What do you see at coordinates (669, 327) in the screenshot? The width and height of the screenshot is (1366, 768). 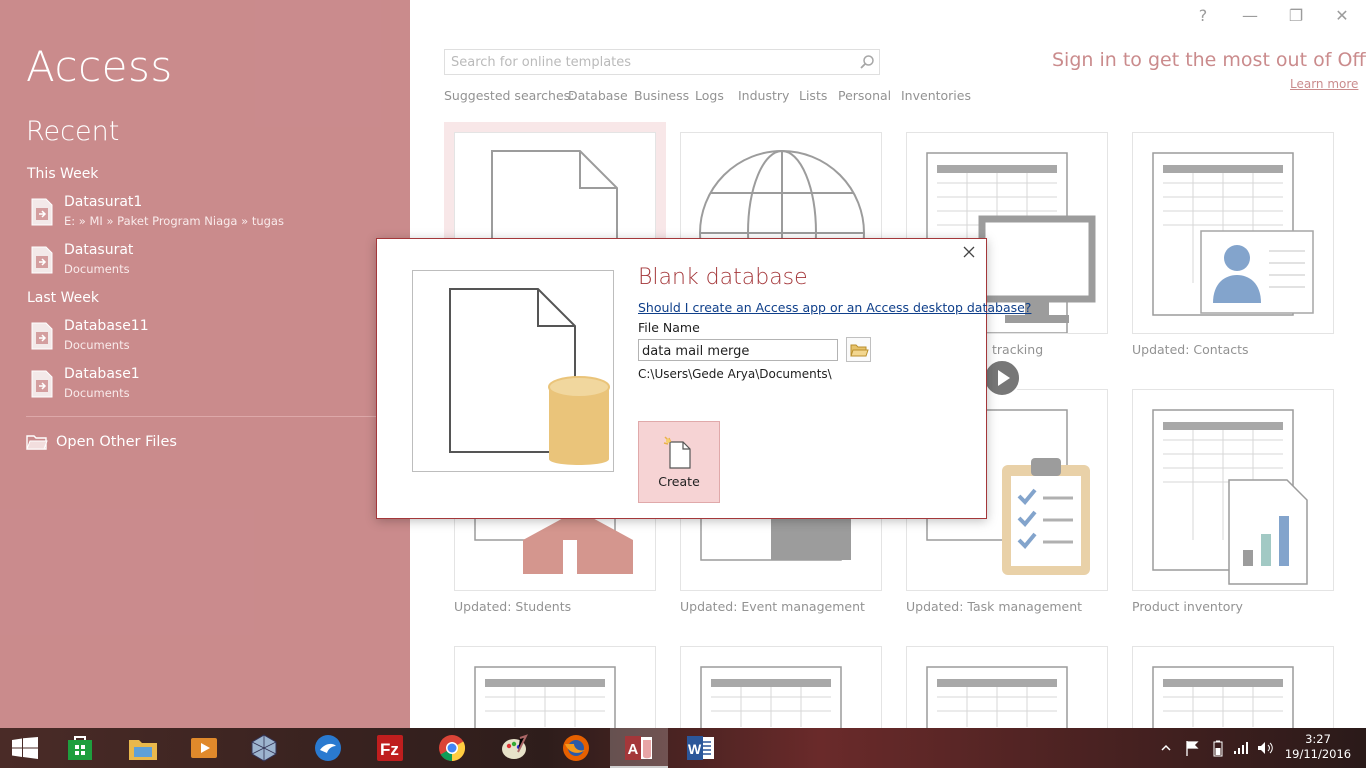 I see `file-name-label: File Name` at bounding box center [669, 327].